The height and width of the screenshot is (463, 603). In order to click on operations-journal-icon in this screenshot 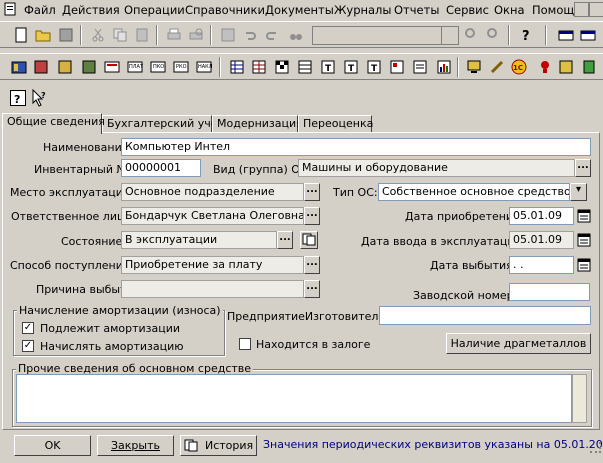, I will do `click(41, 67)`.